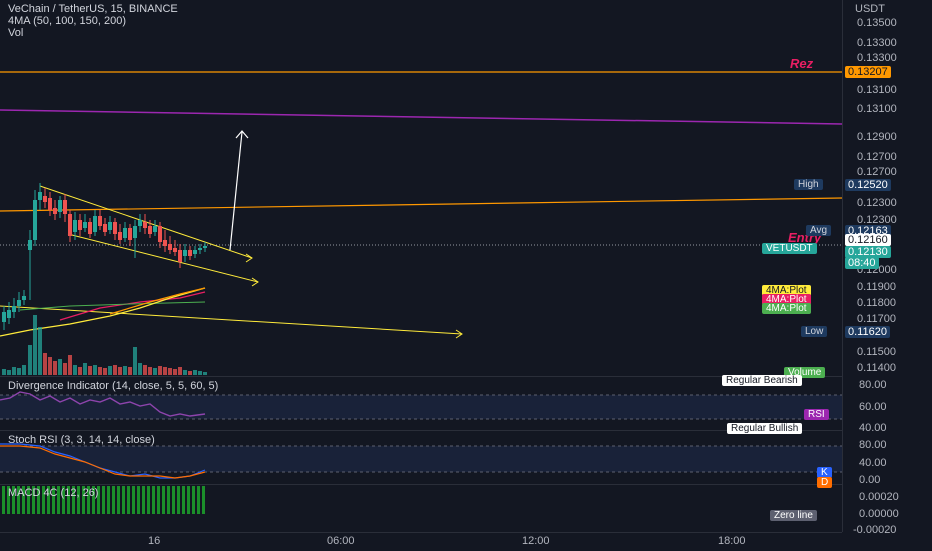  What do you see at coordinates (231, 320) in the screenshot?
I see `long-yellow-line` at bounding box center [231, 320].